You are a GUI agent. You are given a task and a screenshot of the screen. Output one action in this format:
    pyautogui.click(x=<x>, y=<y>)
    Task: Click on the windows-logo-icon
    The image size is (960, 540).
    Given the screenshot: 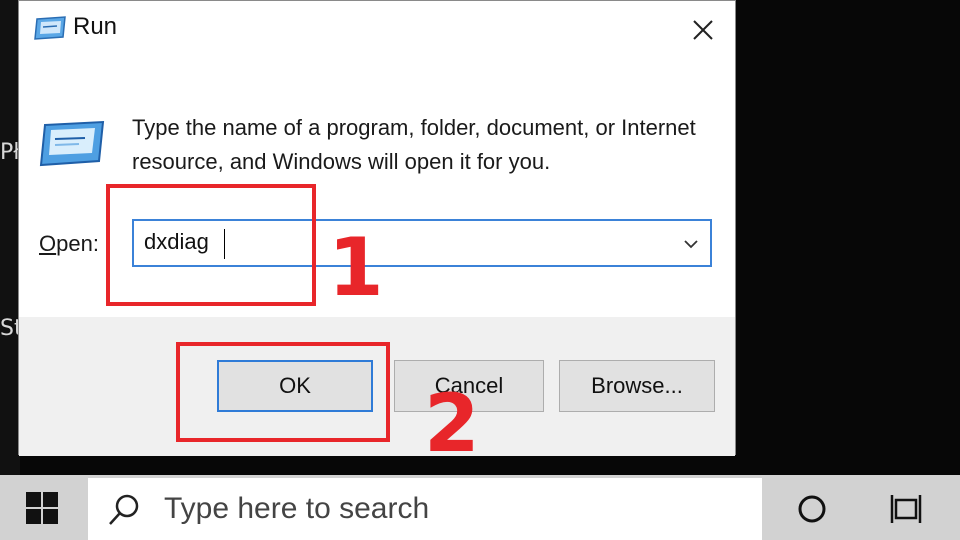 What is the action you would take?
    pyautogui.click(x=42, y=507)
    